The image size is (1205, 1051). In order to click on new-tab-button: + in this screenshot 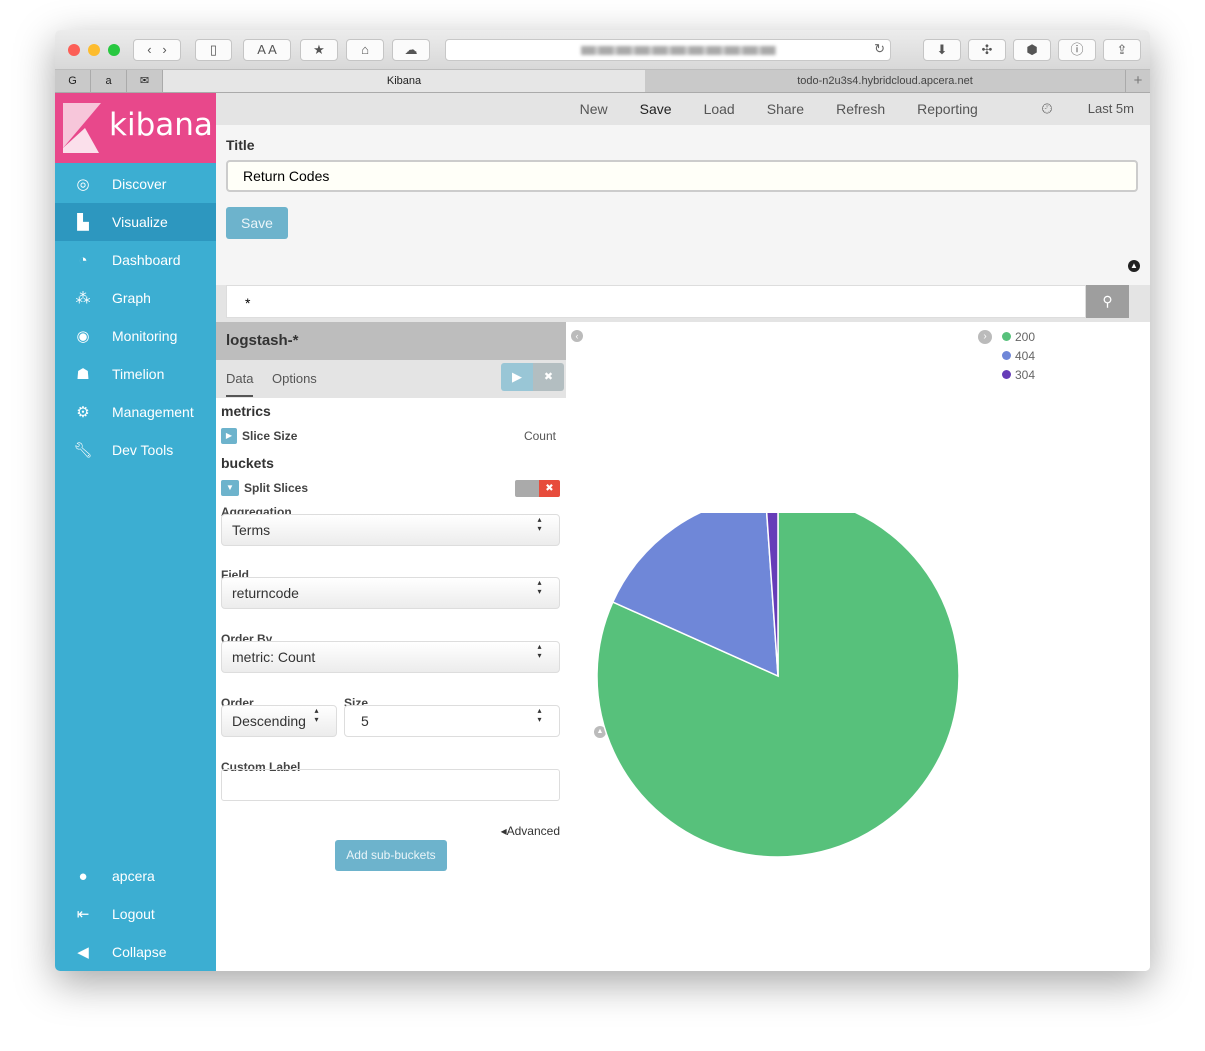, I will do `click(1137, 81)`.